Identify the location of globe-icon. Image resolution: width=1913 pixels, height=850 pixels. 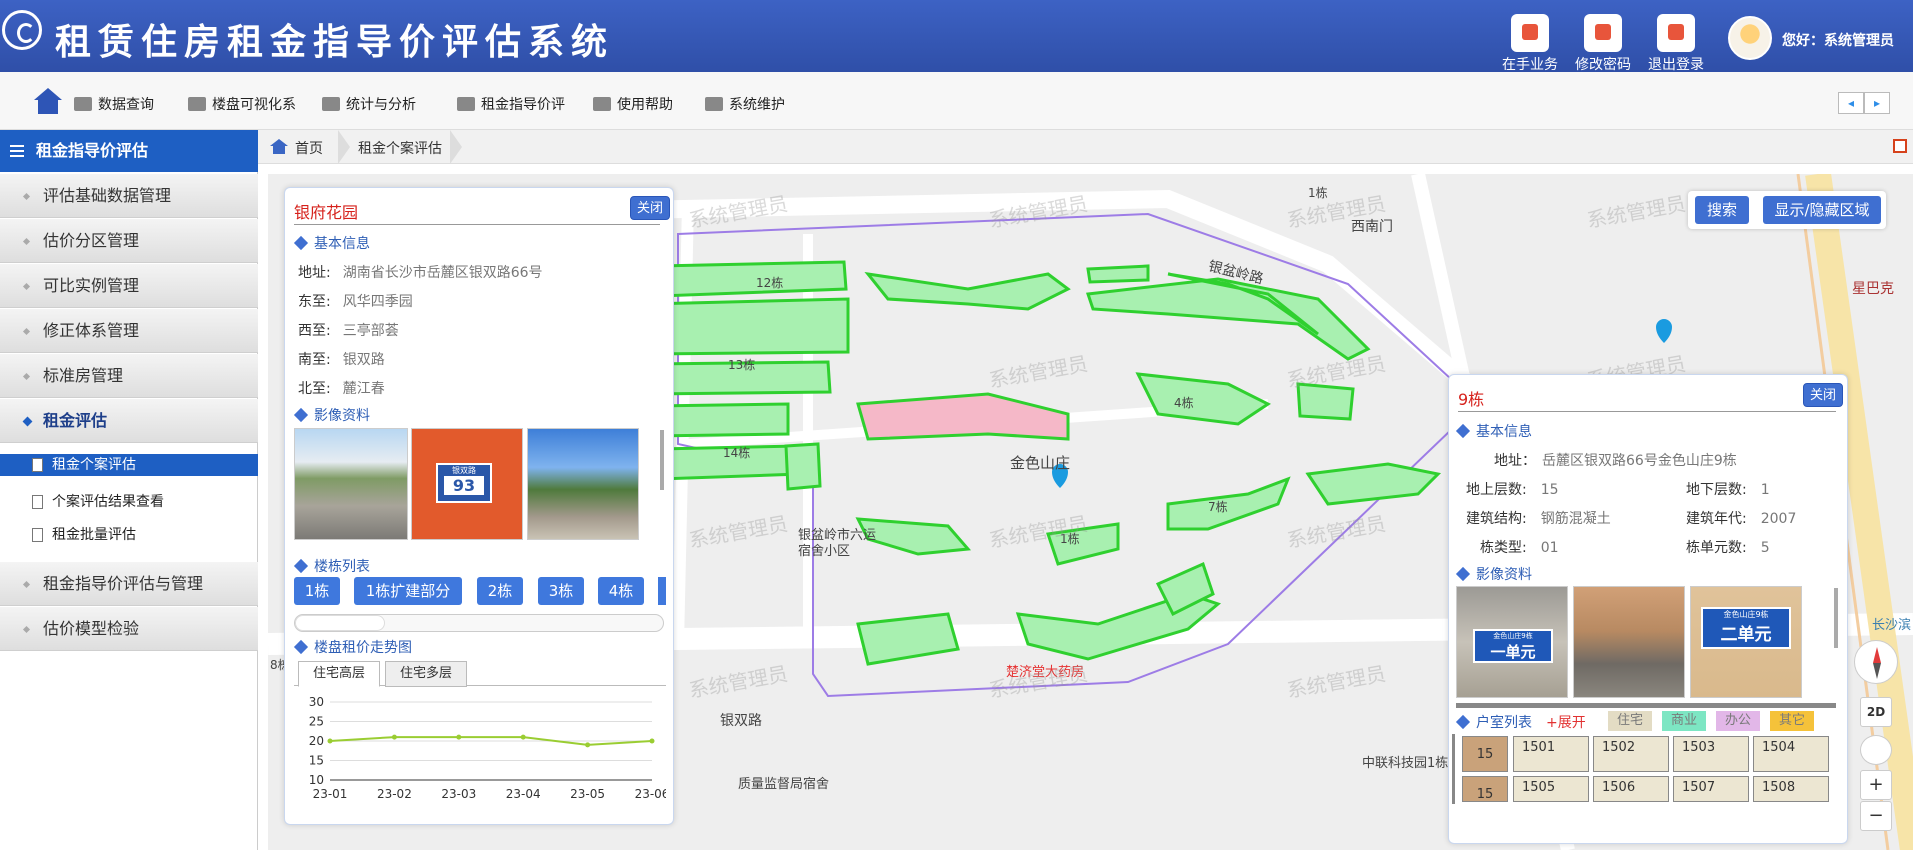
(1876, 750).